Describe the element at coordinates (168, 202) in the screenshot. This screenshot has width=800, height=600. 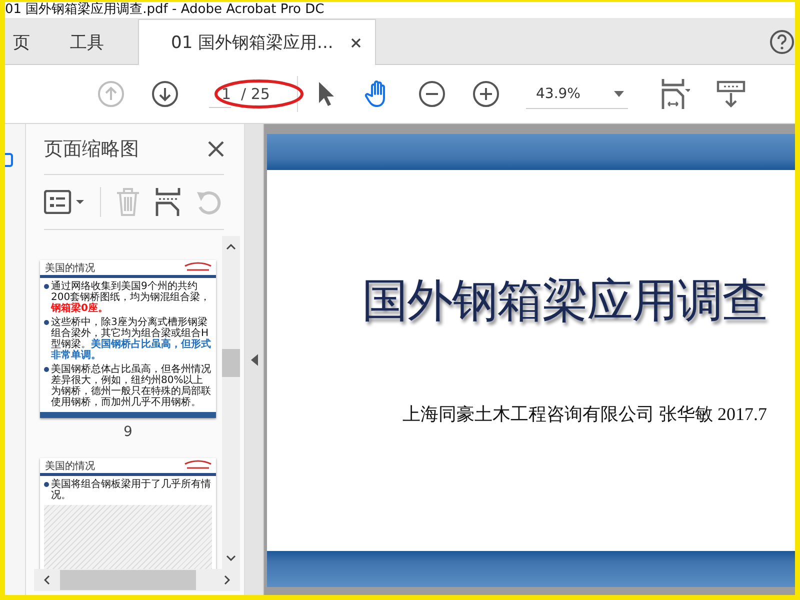
I see `extract-page-icon` at that location.